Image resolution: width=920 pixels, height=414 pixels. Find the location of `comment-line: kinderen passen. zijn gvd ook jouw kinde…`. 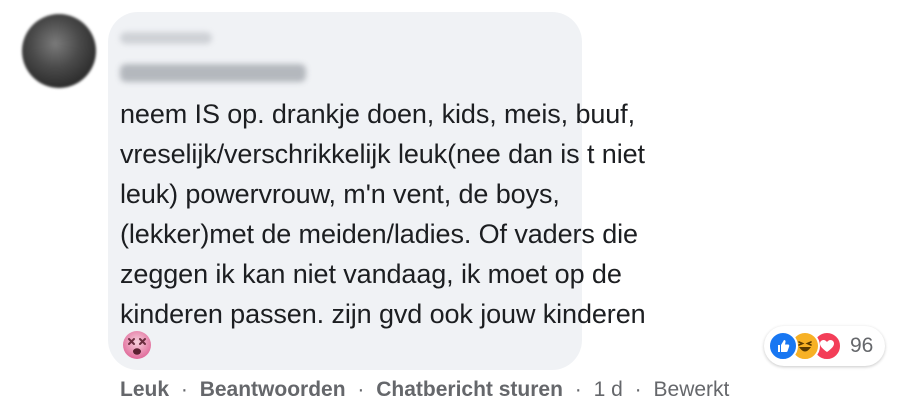

comment-line: kinderen passen. zijn gvd ook jouw kinde… is located at coordinates (383, 314).